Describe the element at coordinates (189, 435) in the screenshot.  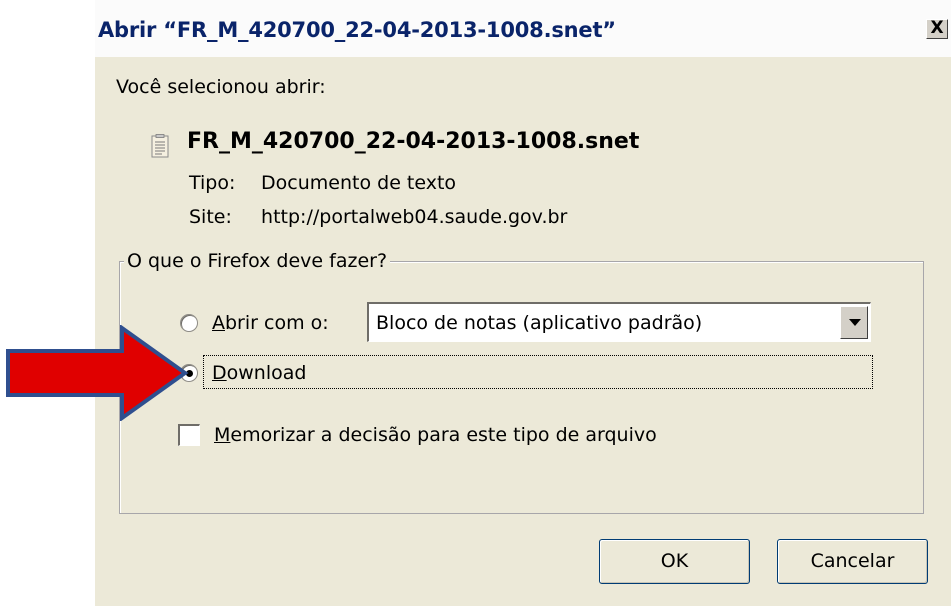
I see `remember-decision-checkbox` at that location.